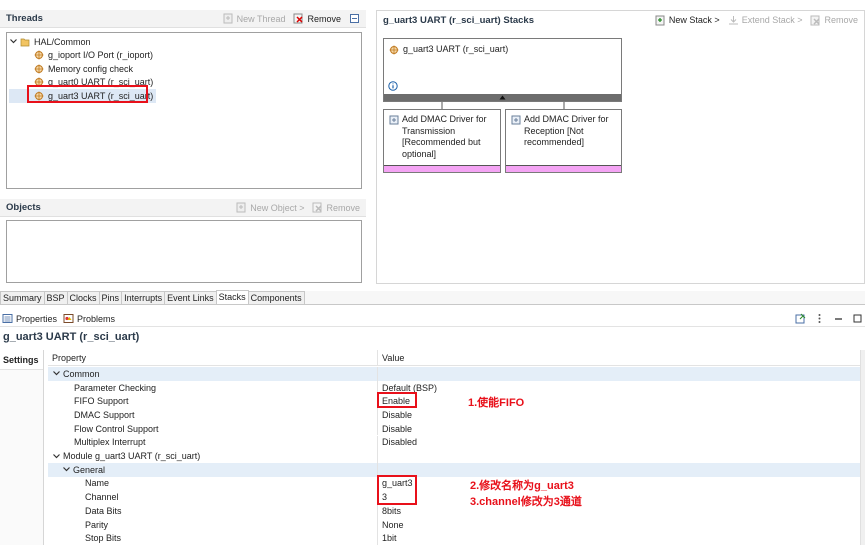 This screenshot has width=865, height=545. I want to click on collapse-arrow-icon, so click(502, 97).